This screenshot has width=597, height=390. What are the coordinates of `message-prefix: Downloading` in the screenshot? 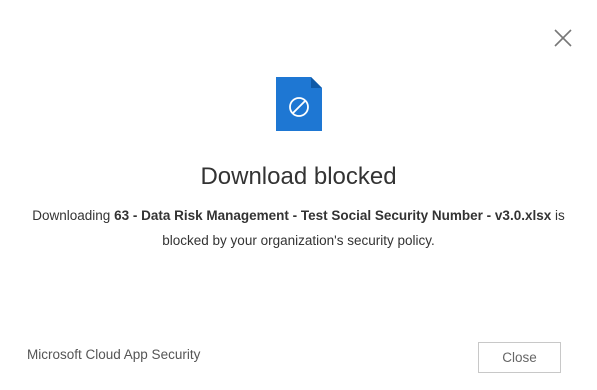 It's located at (73, 215).